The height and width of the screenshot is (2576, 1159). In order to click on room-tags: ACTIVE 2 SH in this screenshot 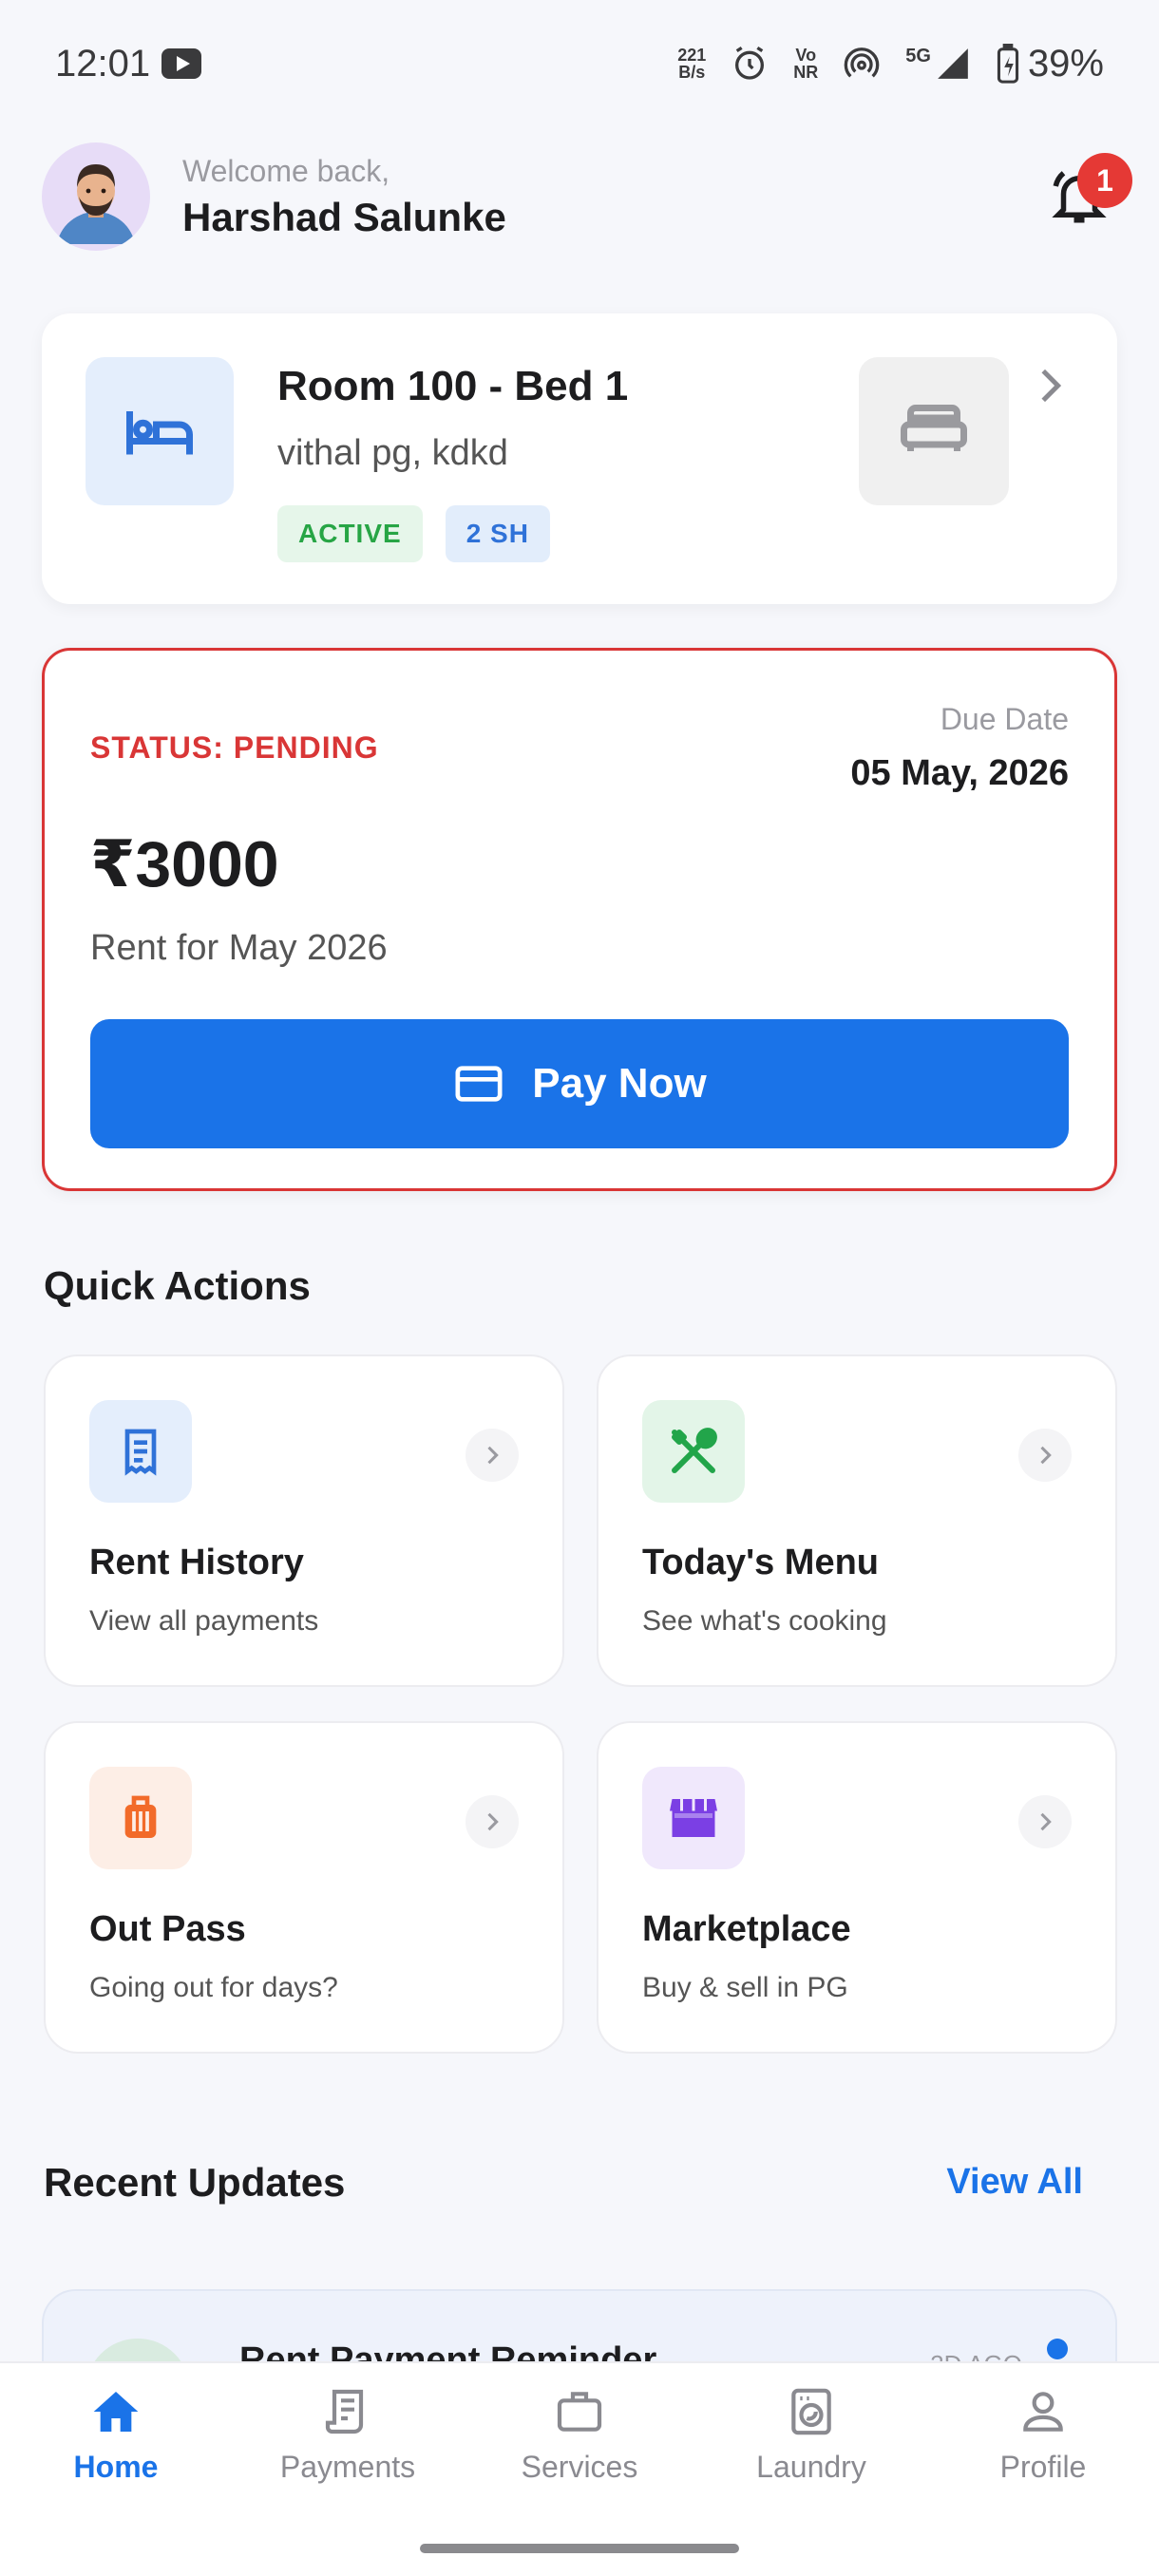, I will do `click(413, 533)`.